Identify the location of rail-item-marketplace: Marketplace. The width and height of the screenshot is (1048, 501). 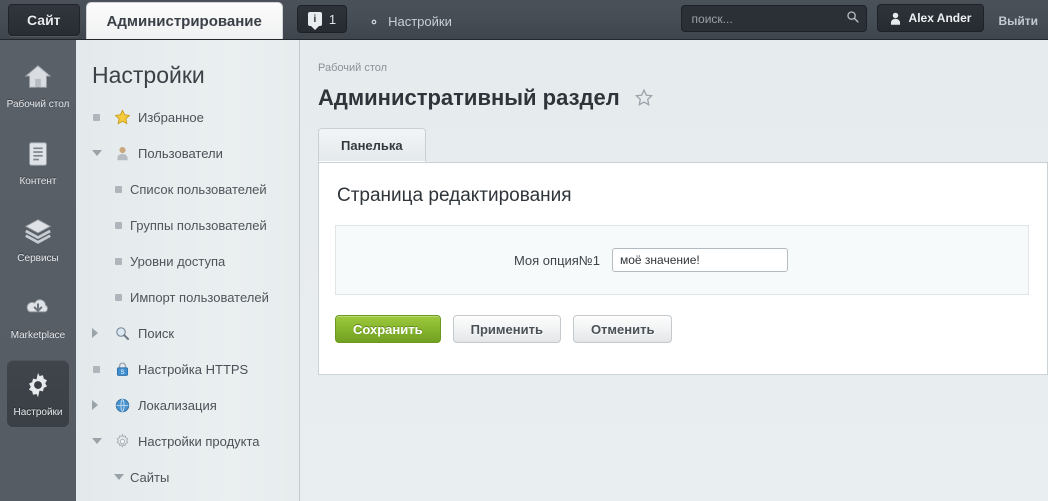
(38, 316).